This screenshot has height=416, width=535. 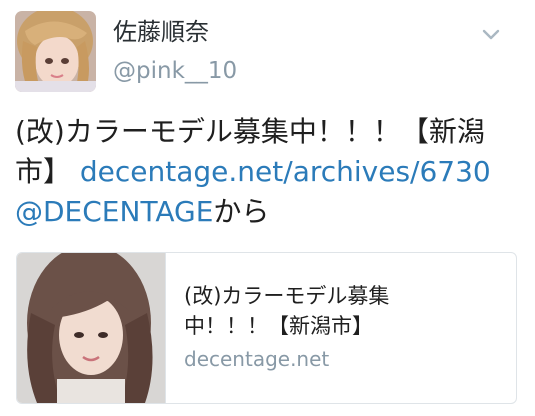 What do you see at coordinates (241, 211) in the screenshot?
I see `tweet-text-suffix: から` at bounding box center [241, 211].